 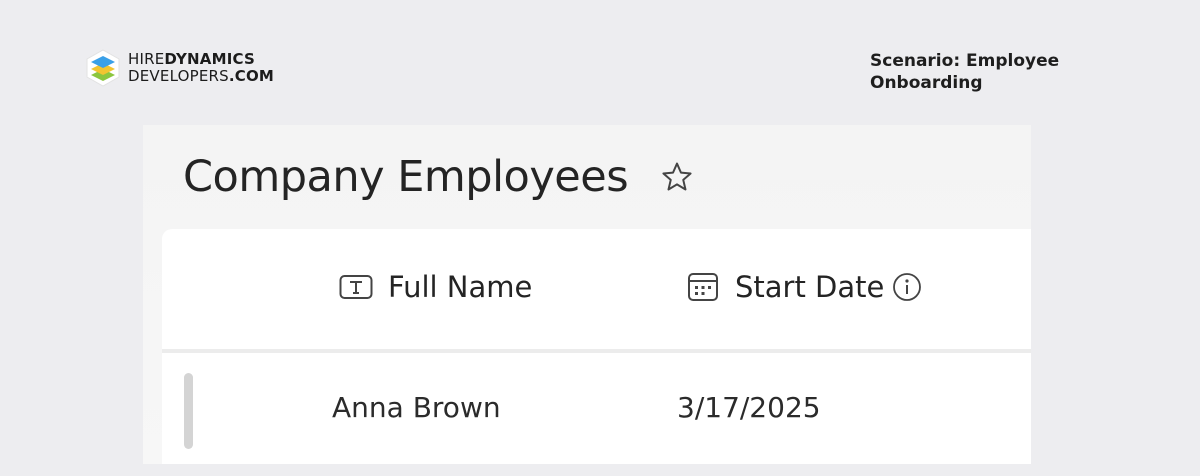 I want to click on cell-start-date: 3/17/2025, so click(x=749, y=407).